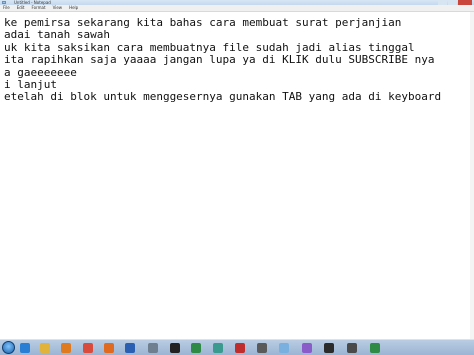  I want to click on menu-format: Format, so click(38, 8).